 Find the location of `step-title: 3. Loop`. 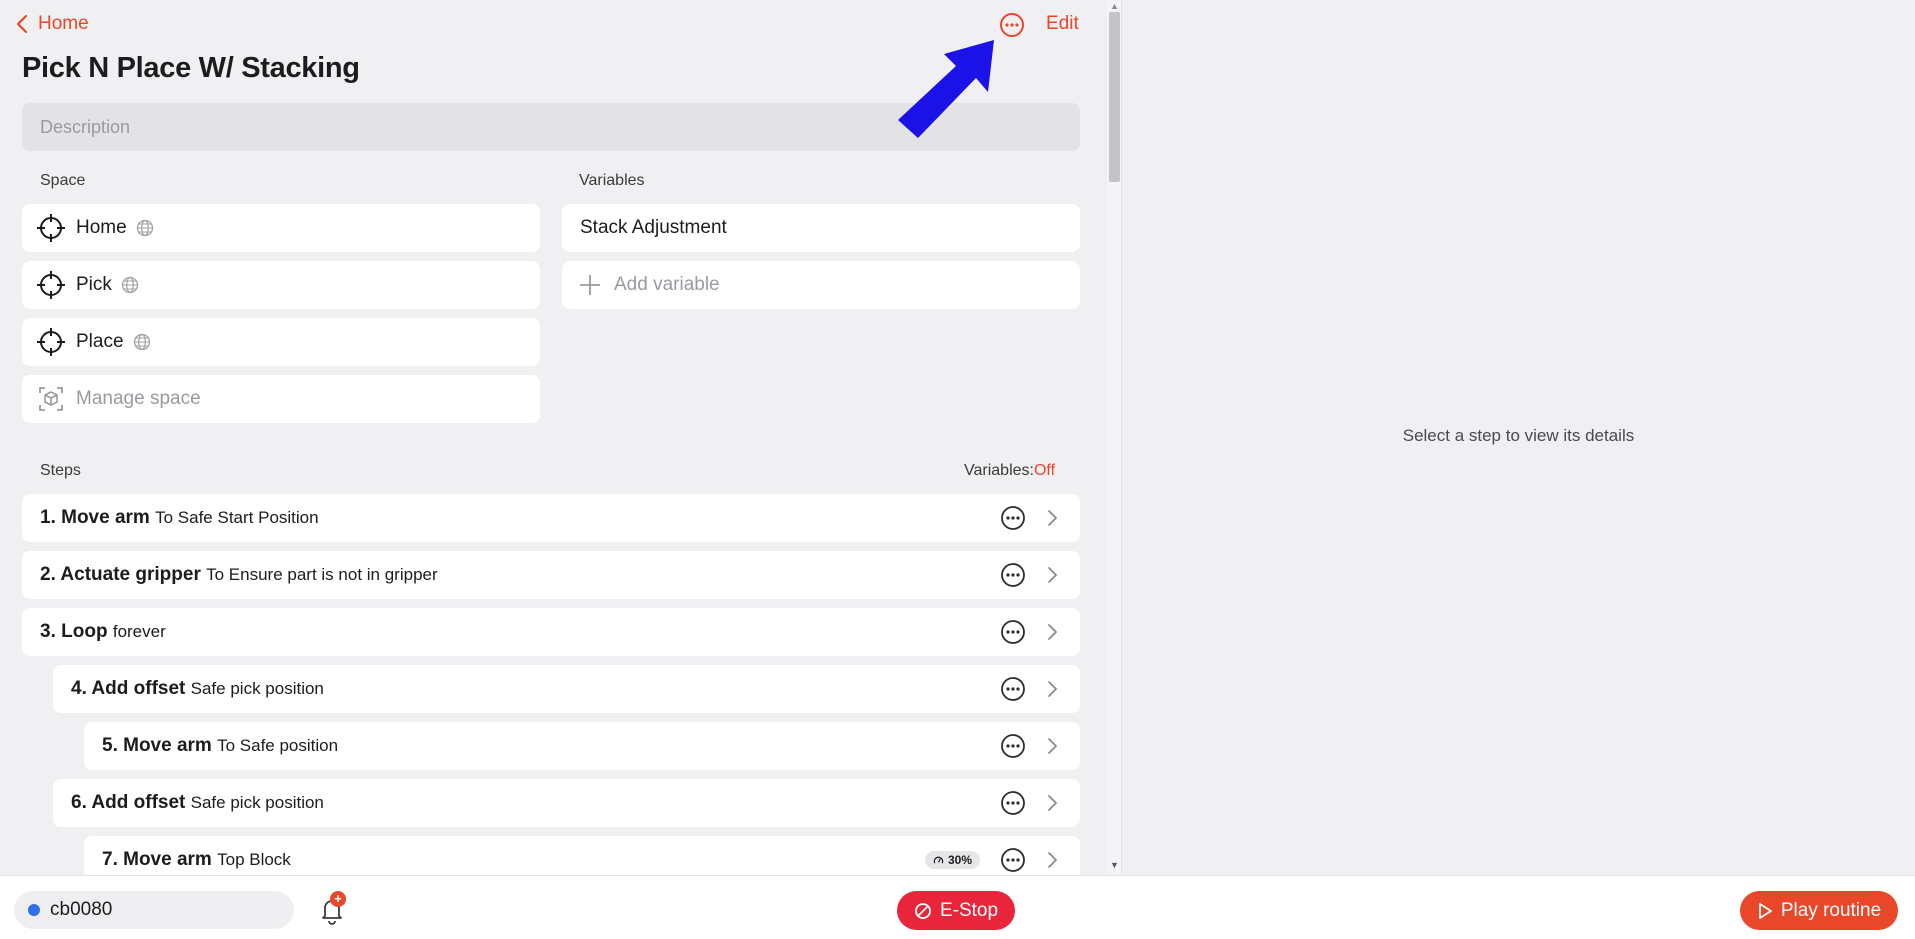

step-title: 3. Loop is located at coordinates (74, 631).